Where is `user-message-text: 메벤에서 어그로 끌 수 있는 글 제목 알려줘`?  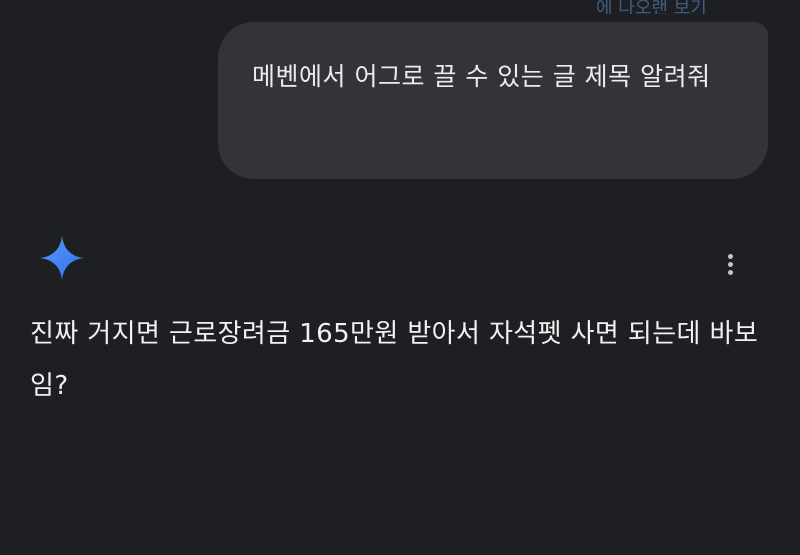 user-message-text: 메벤에서 어그로 끌 수 있는 글 제목 알려줘 is located at coordinates (481, 76).